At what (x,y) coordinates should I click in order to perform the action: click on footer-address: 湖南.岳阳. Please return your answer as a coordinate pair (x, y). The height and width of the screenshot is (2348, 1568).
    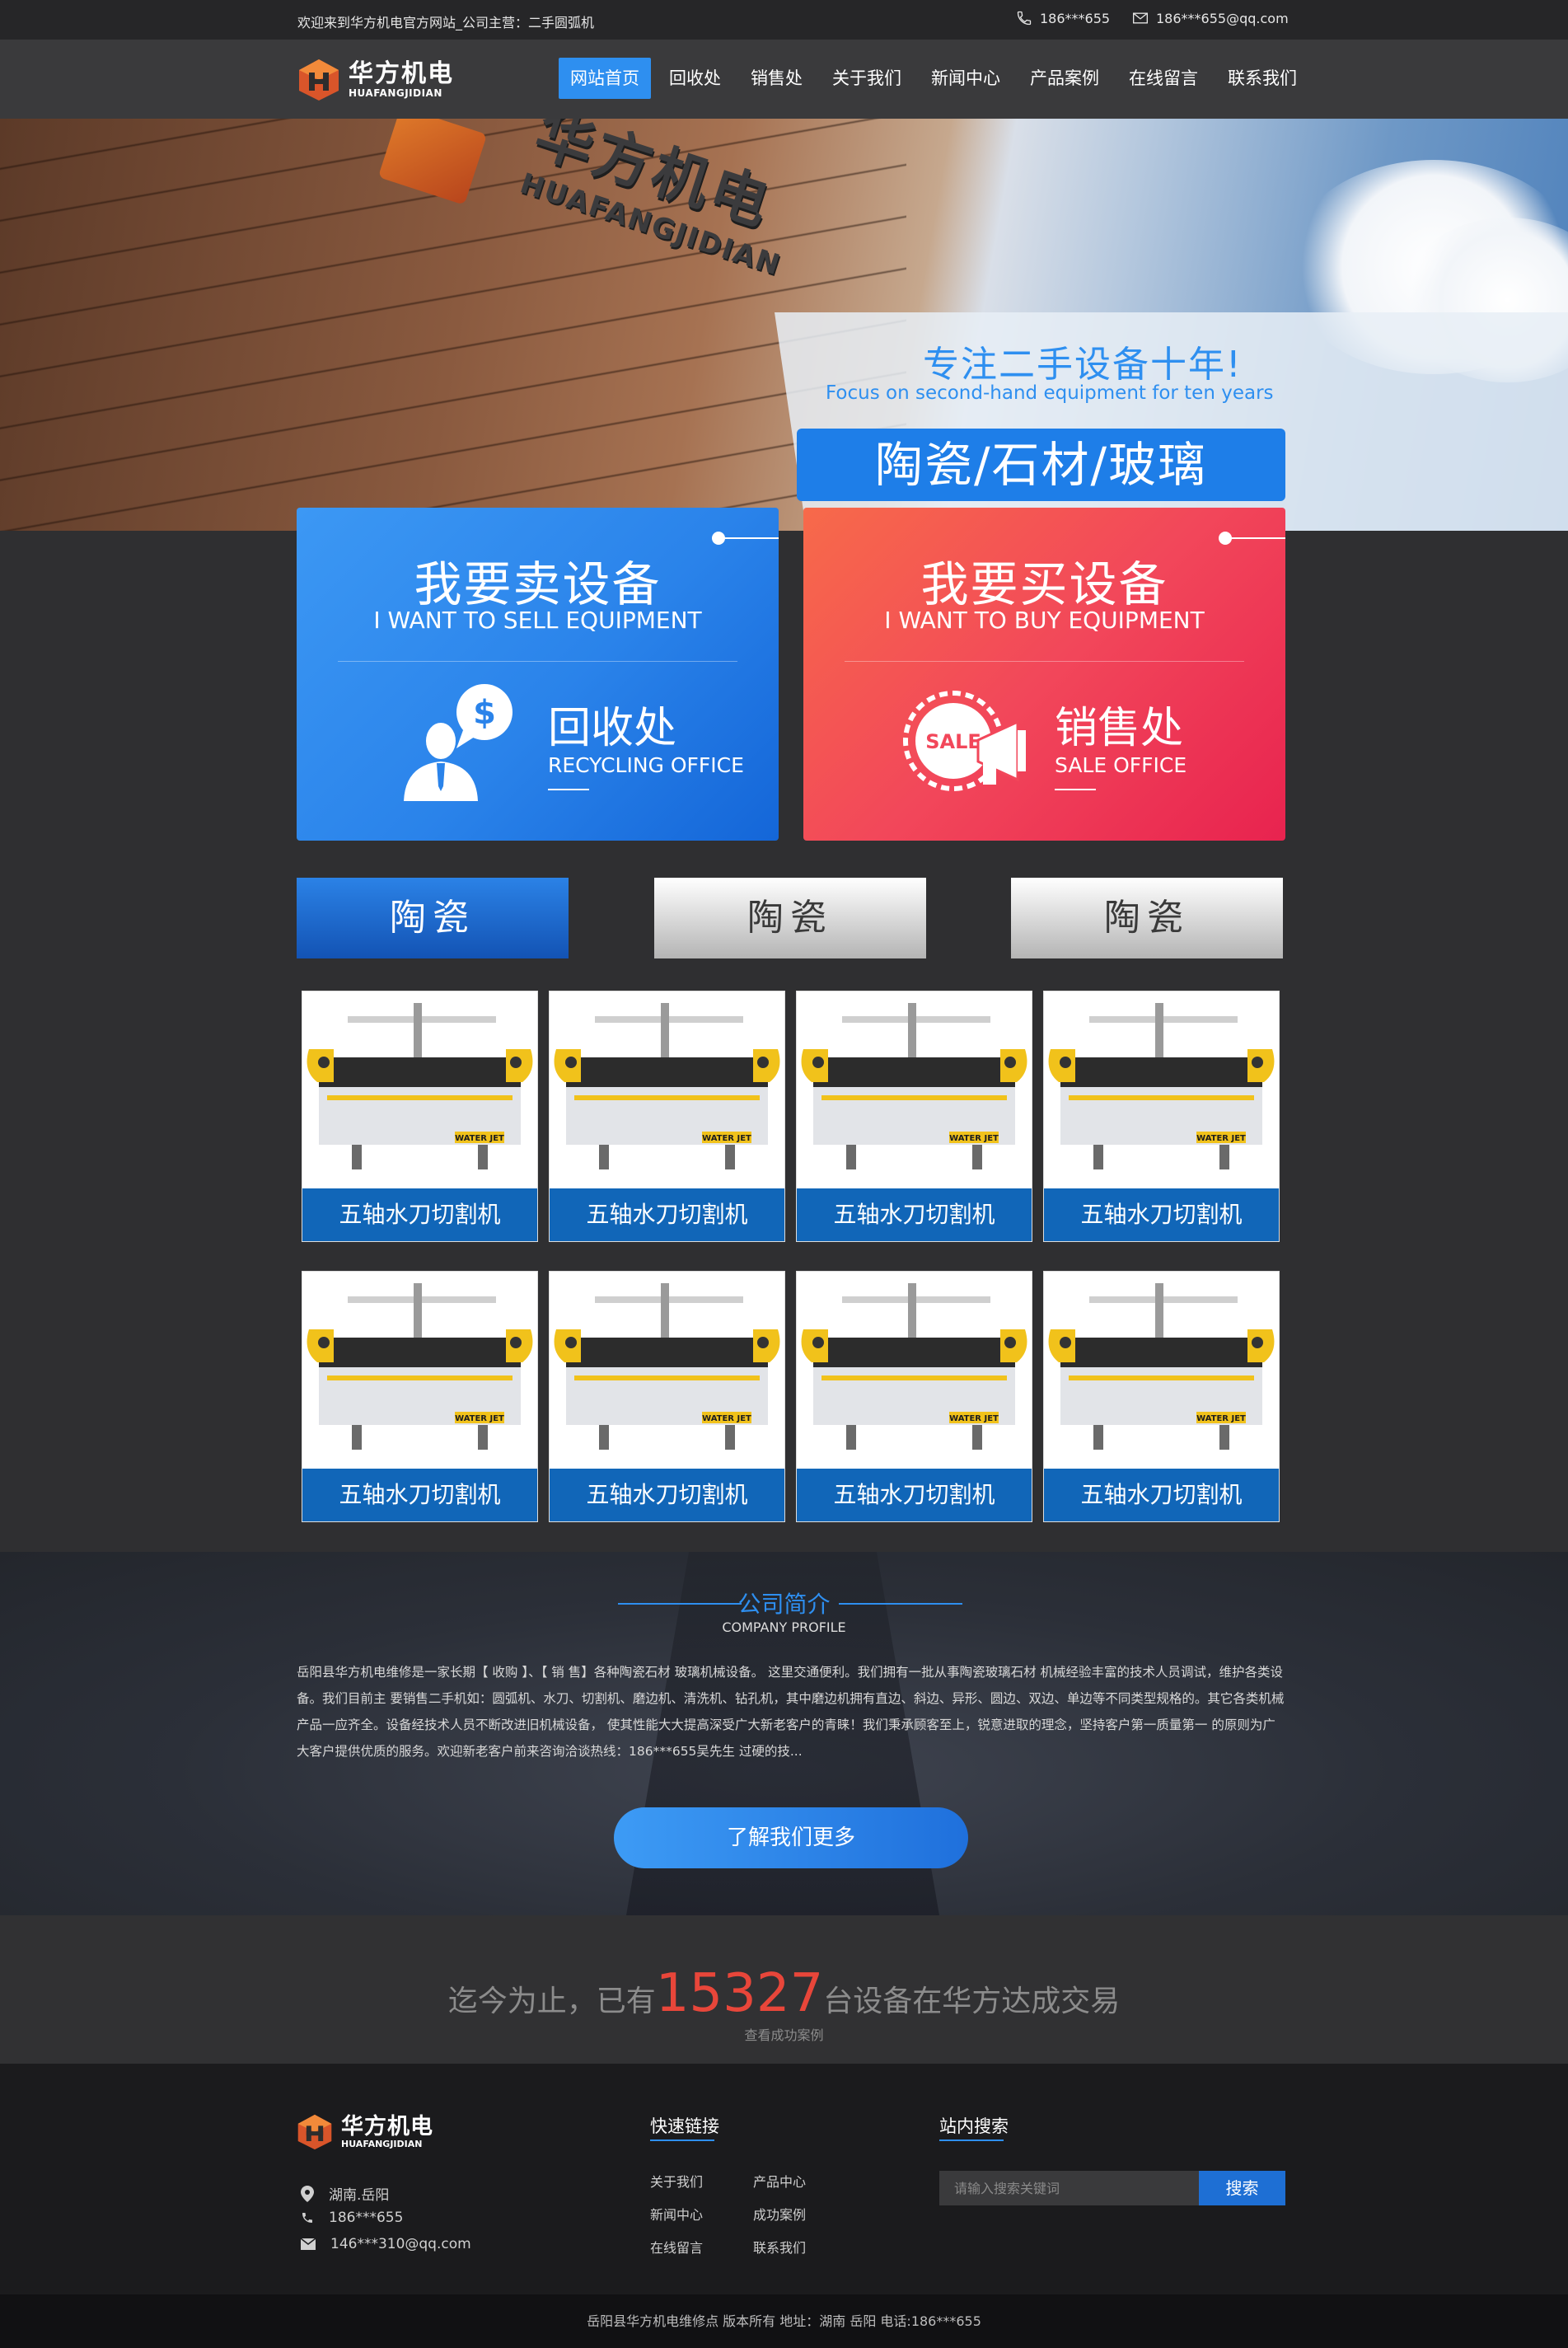
    Looking at the image, I should click on (345, 2193).